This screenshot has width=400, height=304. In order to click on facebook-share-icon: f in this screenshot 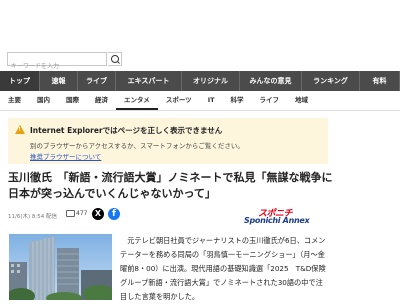, I will do `click(114, 214)`.